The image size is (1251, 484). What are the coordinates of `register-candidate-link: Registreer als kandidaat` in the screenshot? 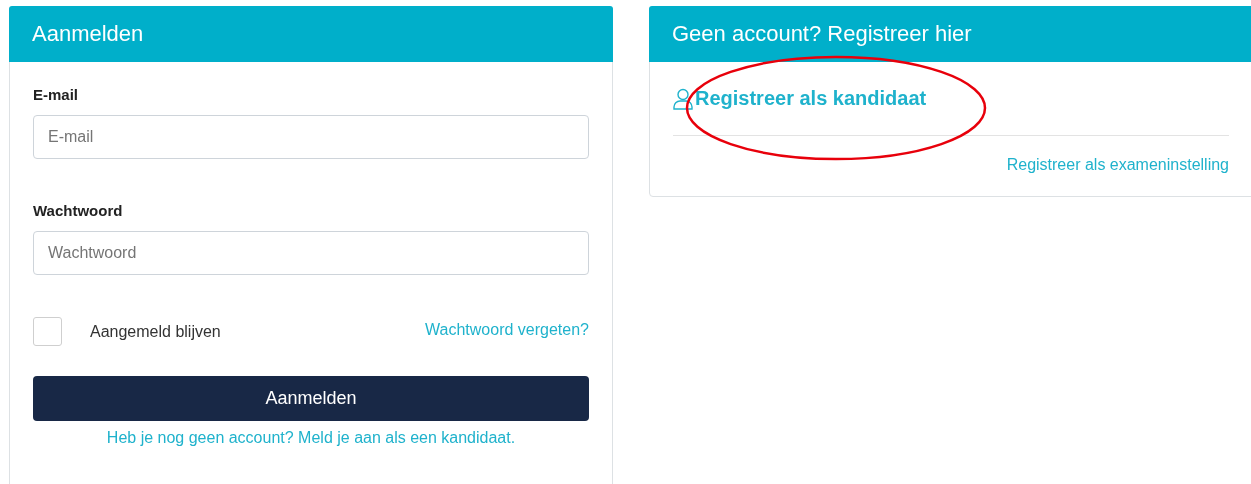 It's located at (811, 98).